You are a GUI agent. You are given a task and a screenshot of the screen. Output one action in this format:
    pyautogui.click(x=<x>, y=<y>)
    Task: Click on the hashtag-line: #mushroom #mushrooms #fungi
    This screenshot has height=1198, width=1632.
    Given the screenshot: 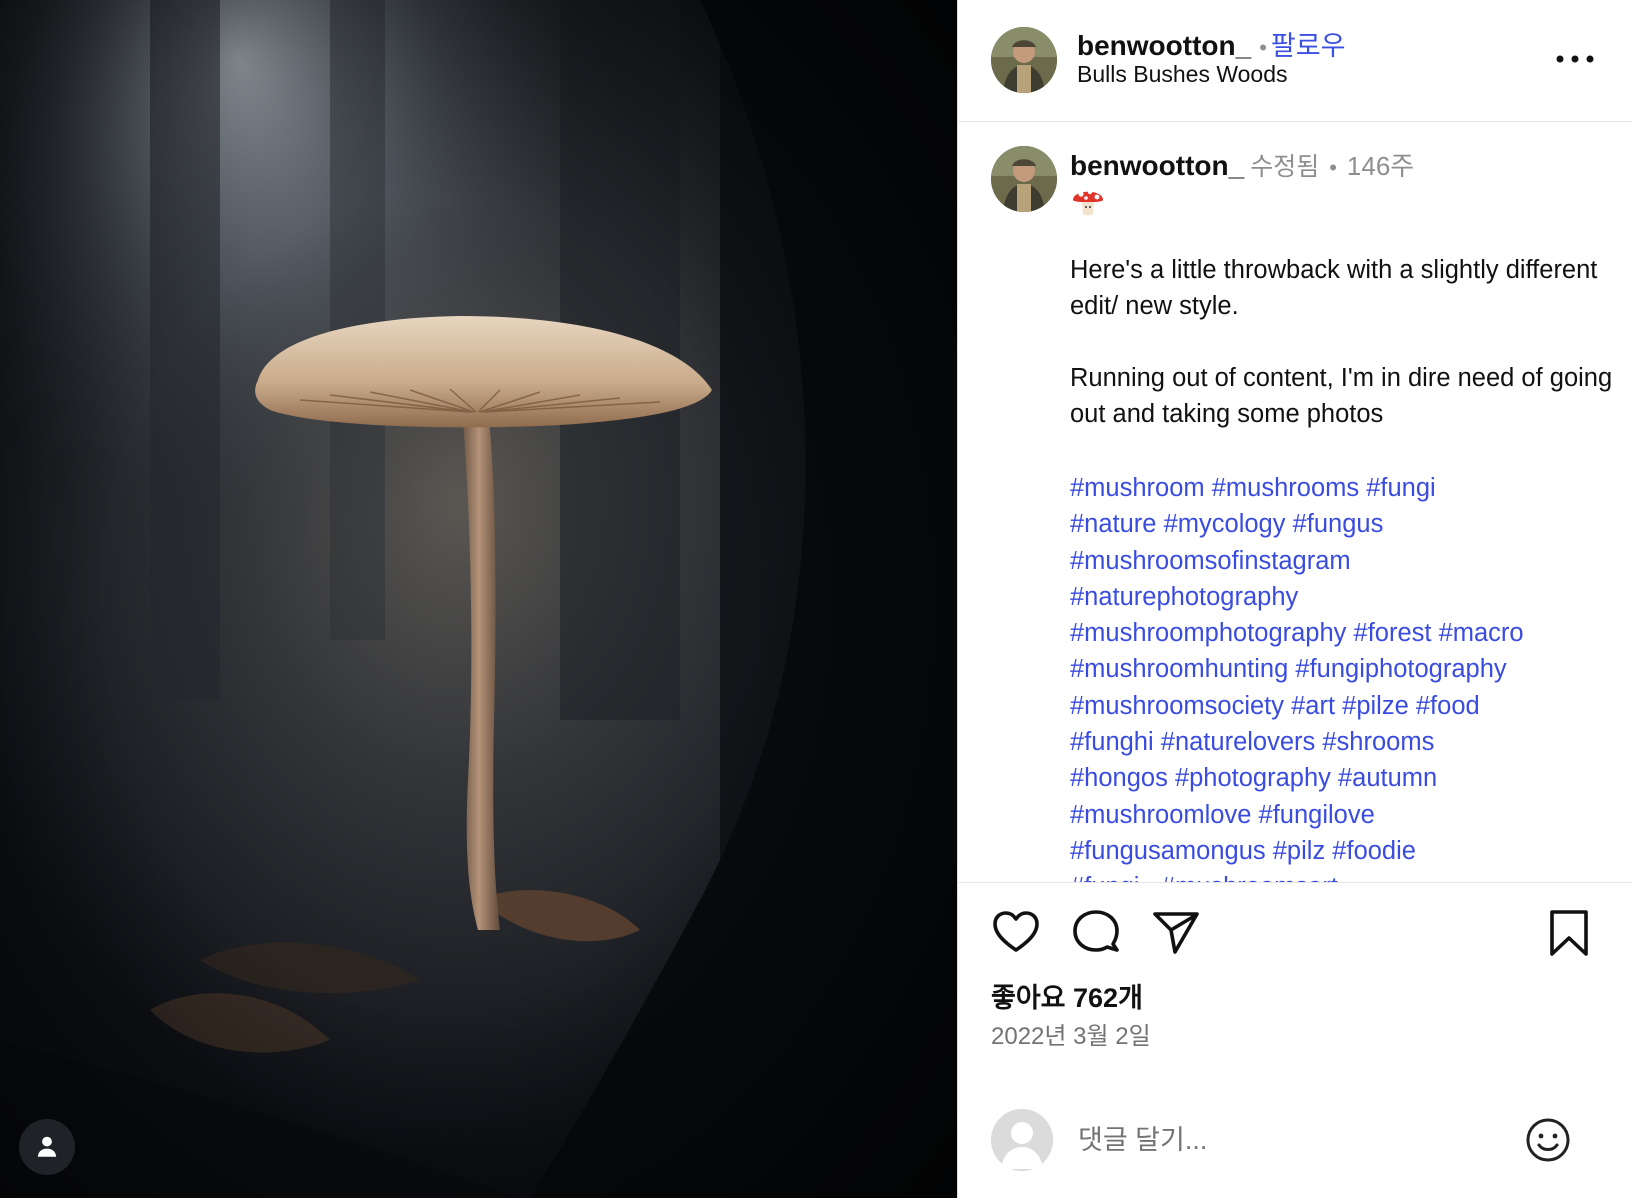 What is the action you would take?
    pyautogui.click(x=1345, y=488)
    